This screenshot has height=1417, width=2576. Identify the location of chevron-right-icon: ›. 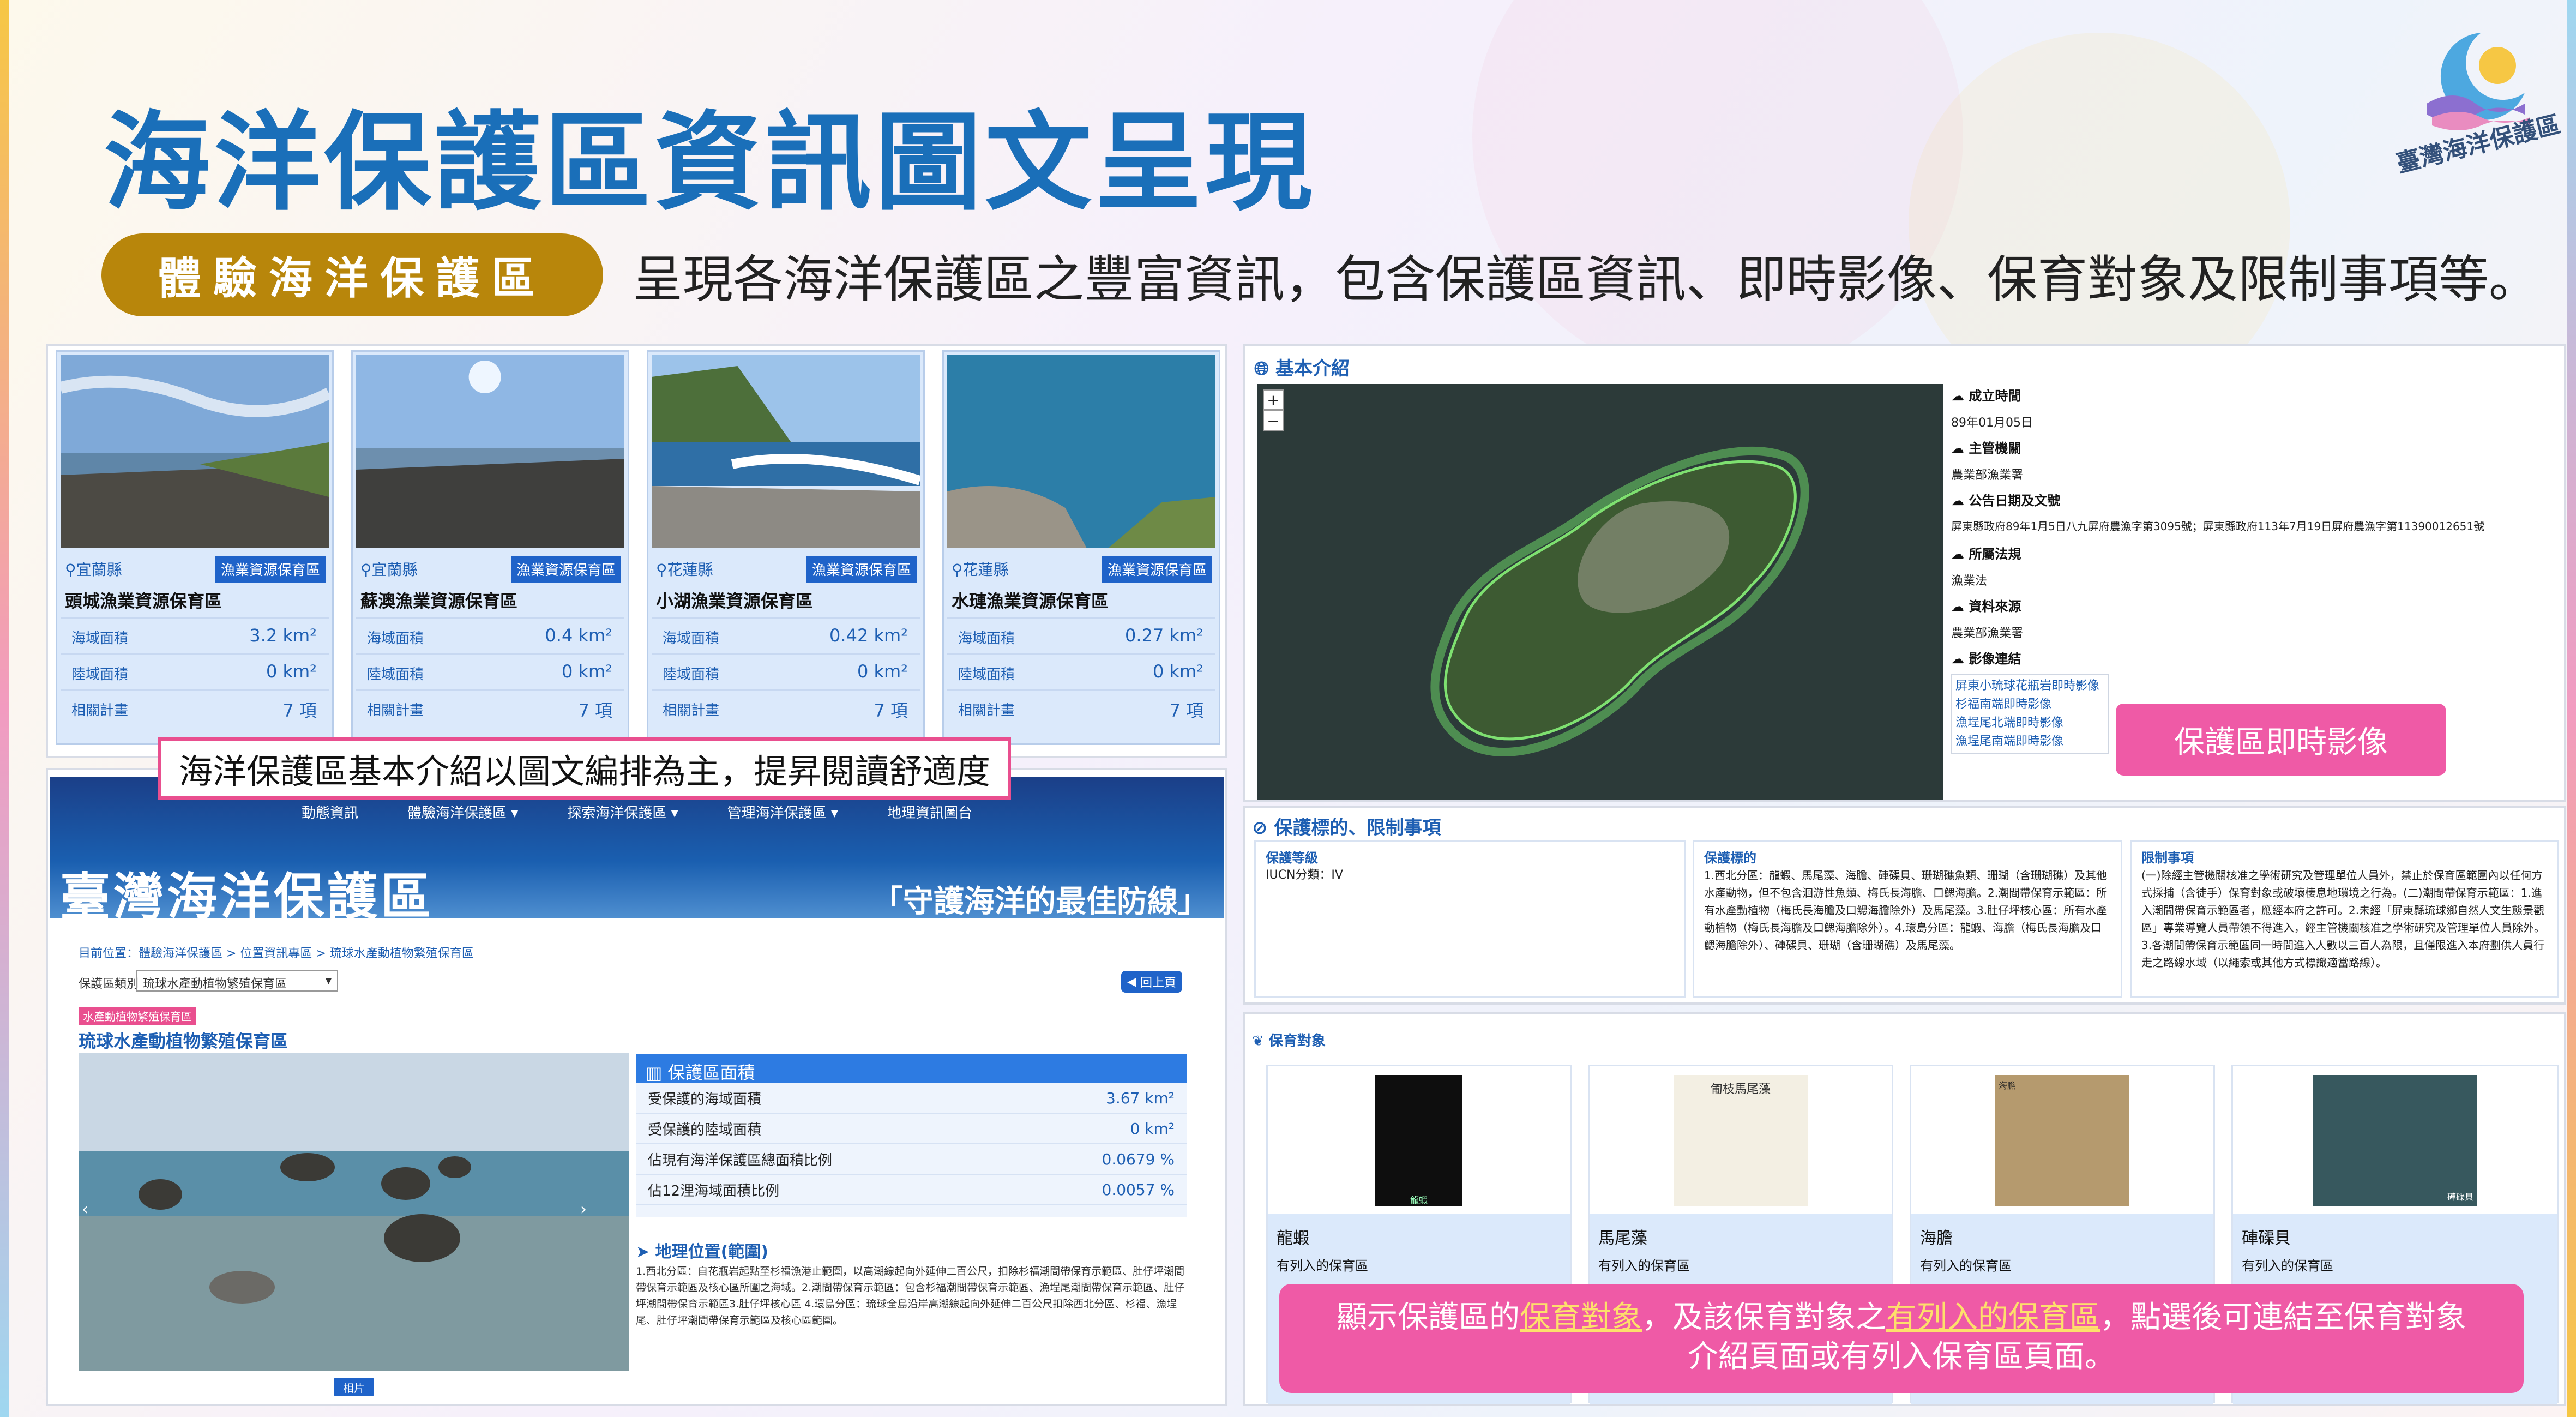
(583, 1209).